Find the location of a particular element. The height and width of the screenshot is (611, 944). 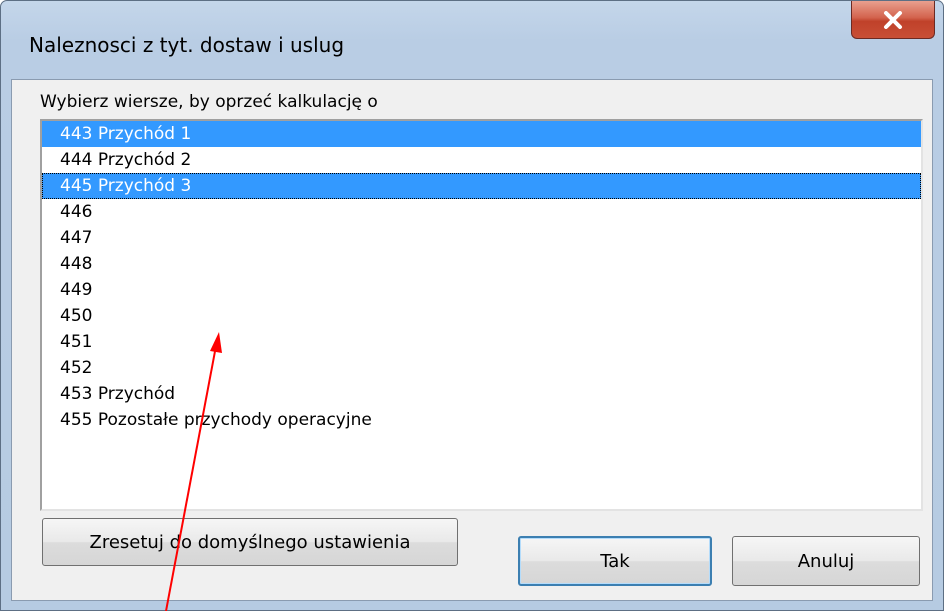

prompt-label: Wybierz wiersze, by oprzeć kalkulację o is located at coordinates (209, 102).